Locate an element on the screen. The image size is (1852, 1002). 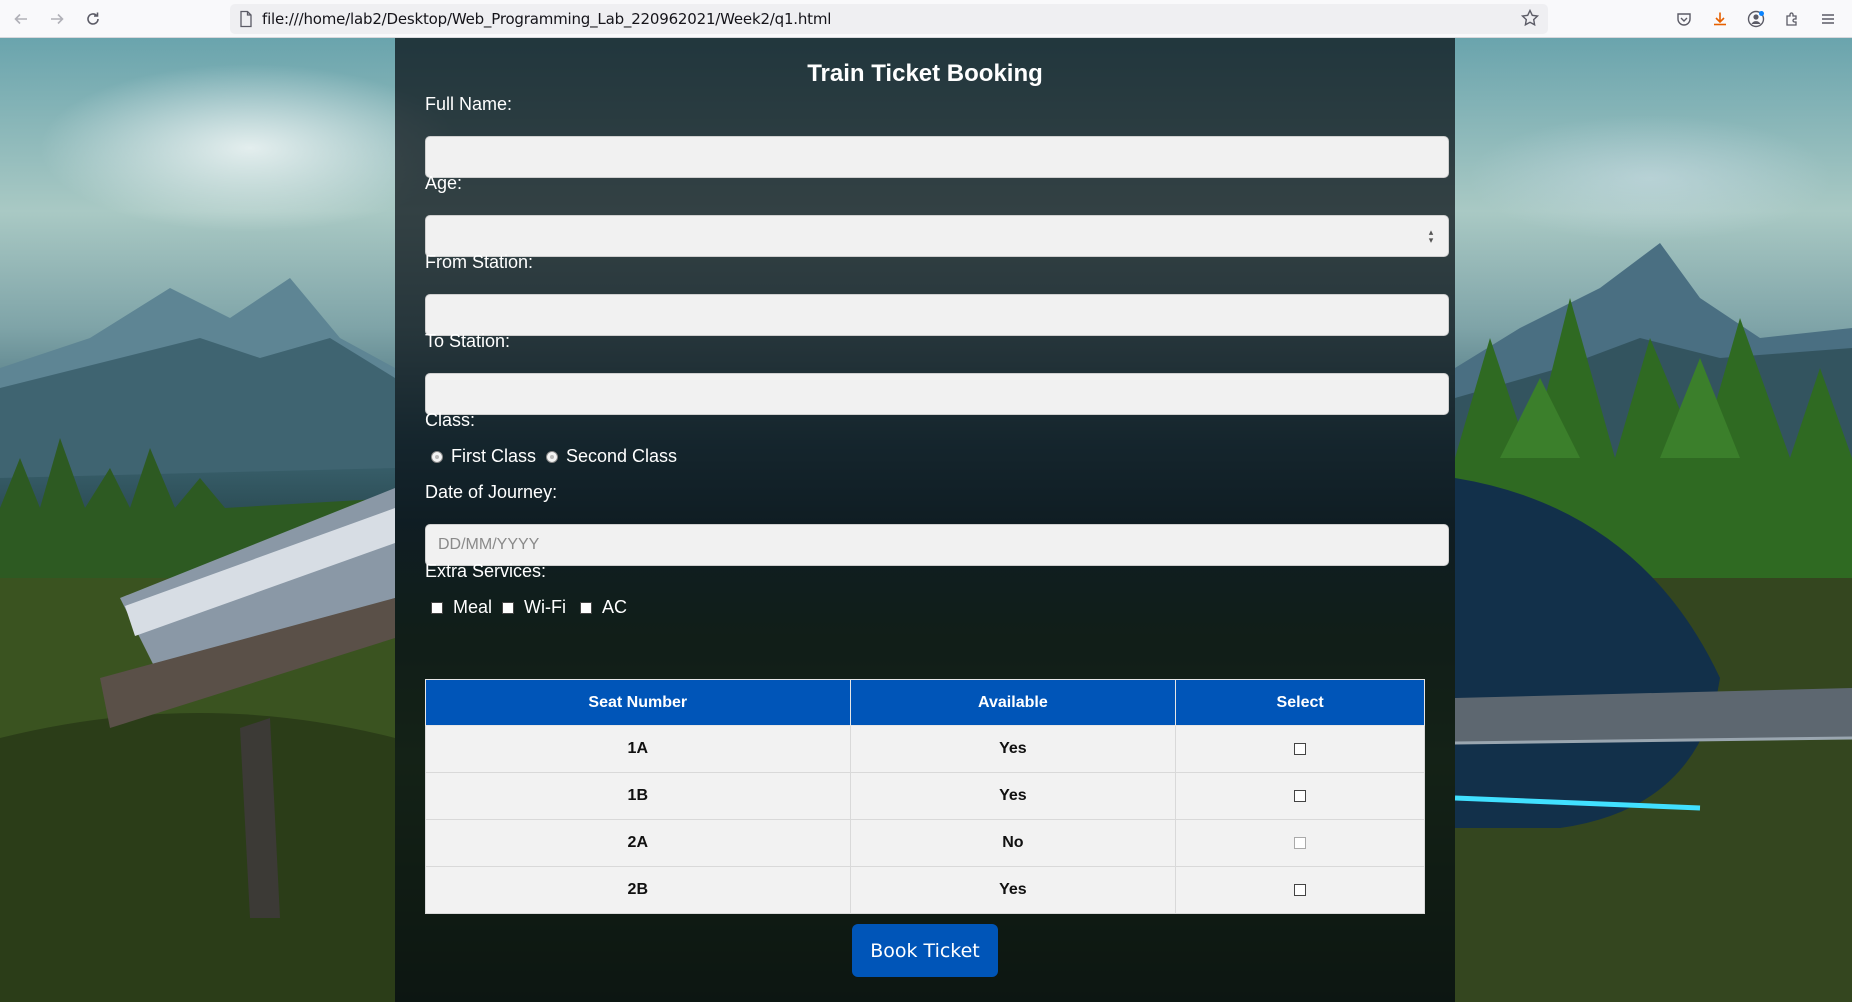
reload-icon is located at coordinates (93, 18).